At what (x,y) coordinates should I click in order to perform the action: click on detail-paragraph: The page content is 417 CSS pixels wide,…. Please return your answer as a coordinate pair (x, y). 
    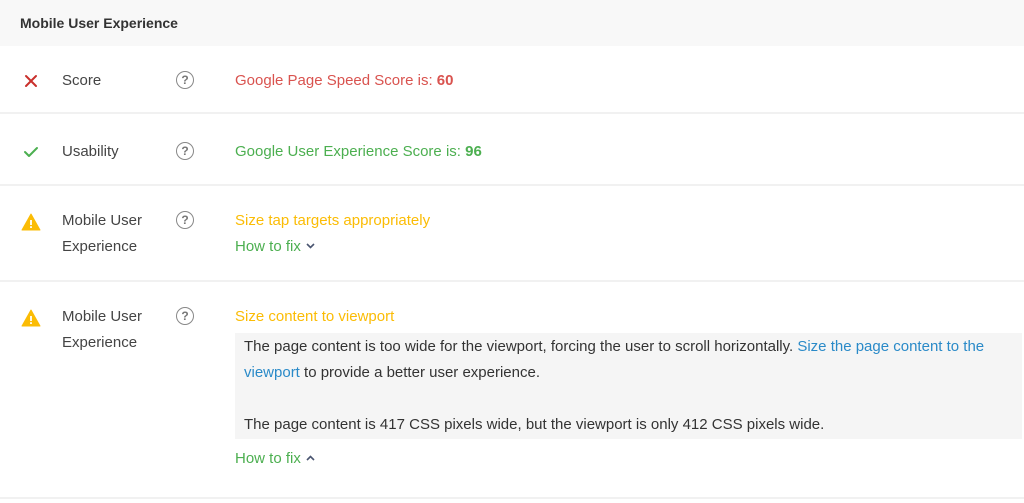
    Looking at the image, I should click on (534, 424).